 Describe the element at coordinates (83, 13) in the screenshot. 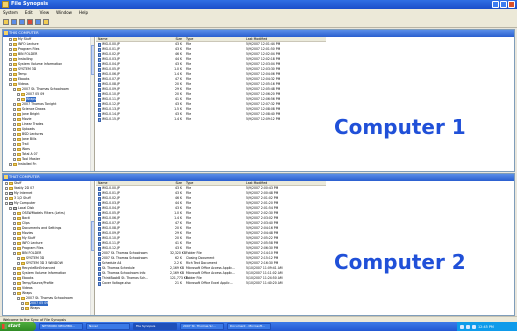

I see `menu-help: Help` at that location.